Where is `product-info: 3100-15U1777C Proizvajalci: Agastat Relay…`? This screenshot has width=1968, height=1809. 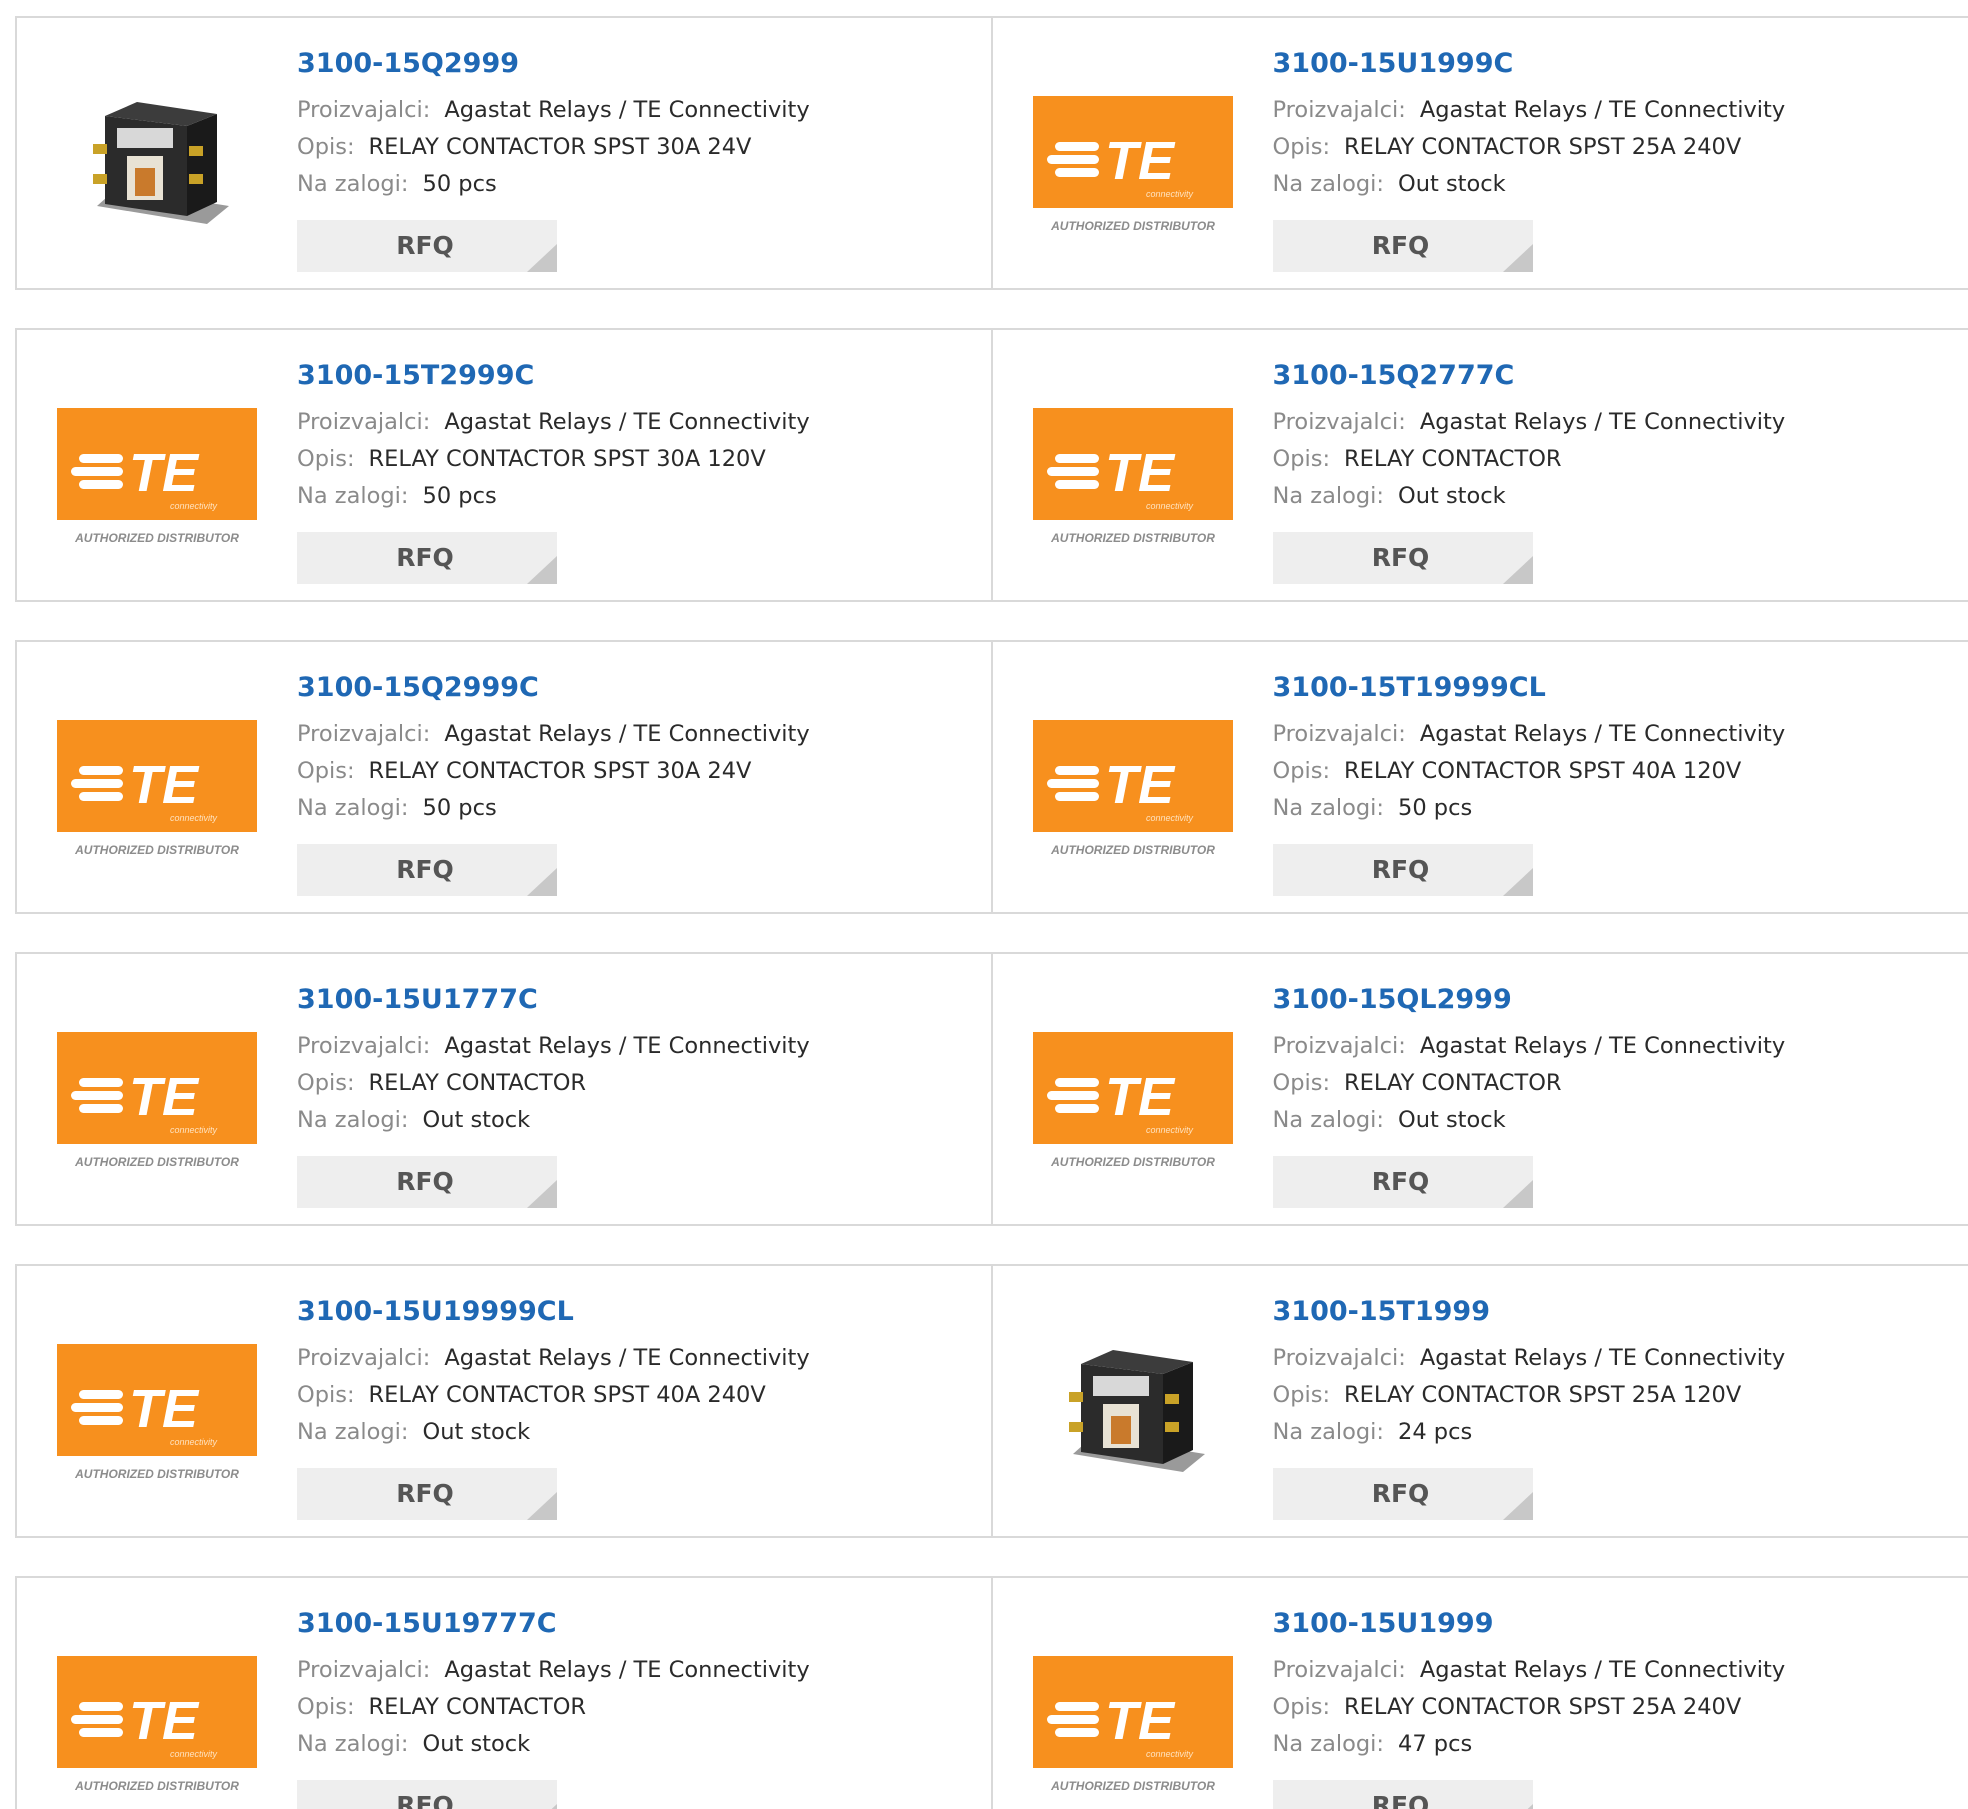 product-info: 3100-15U1777C Proizvajalci: Agastat Relay… is located at coordinates (637, 1060).